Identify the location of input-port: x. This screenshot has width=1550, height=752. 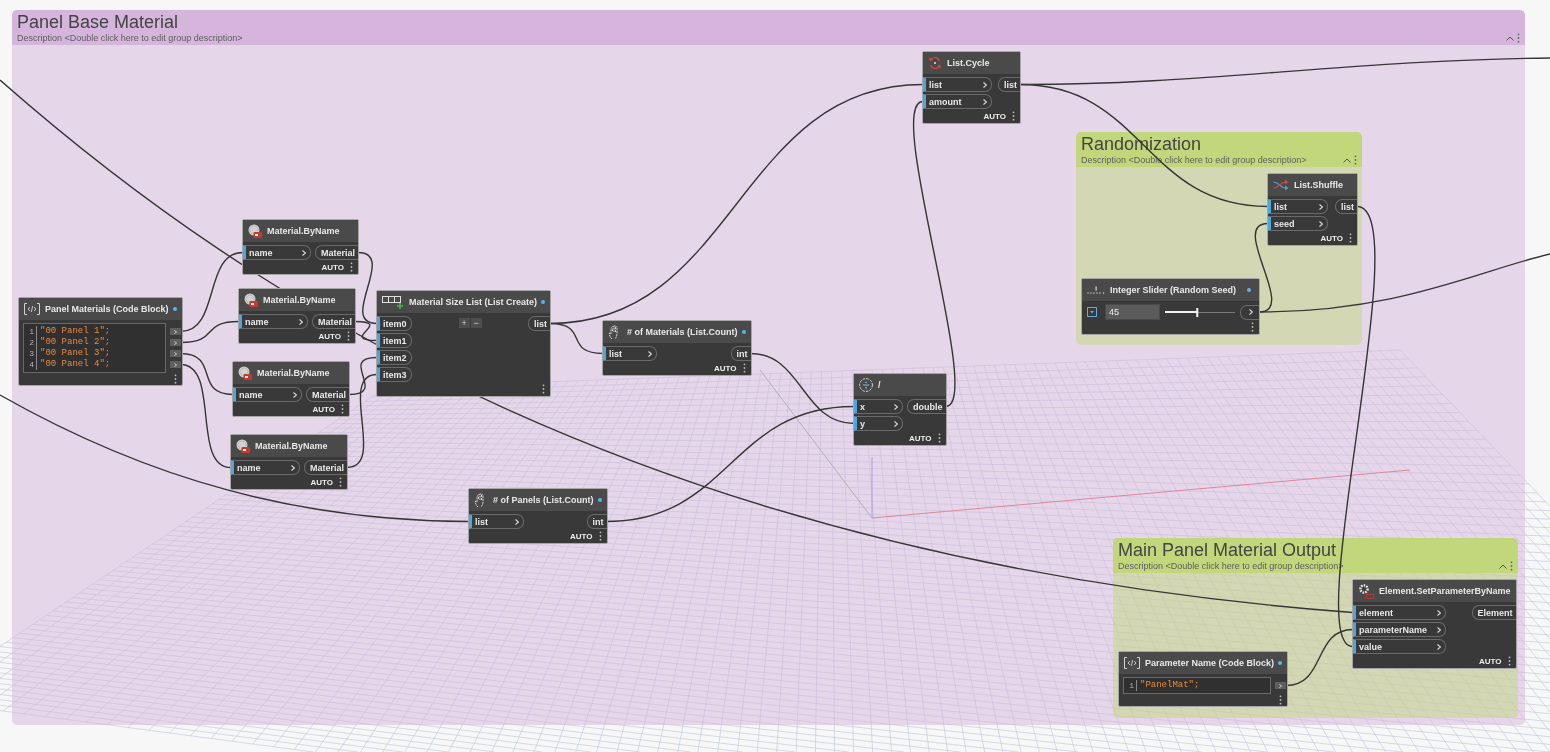
(878, 406).